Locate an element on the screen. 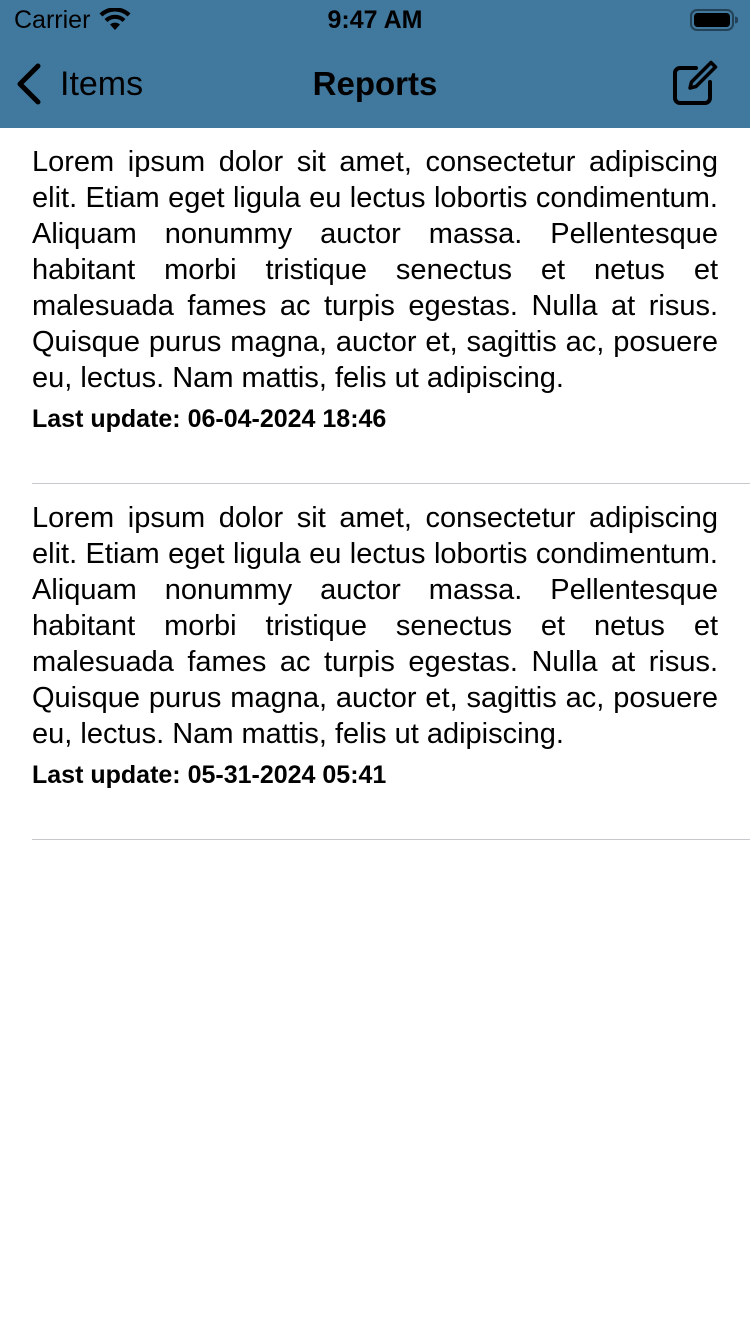  divider is located at coordinates (391, 839).